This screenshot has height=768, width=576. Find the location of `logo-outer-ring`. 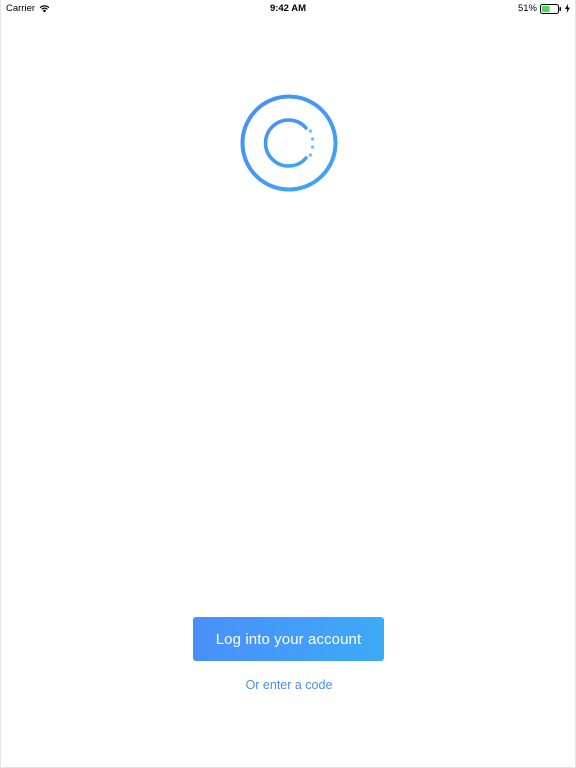

logo-outer-ring is located at coordinates (289, 143).